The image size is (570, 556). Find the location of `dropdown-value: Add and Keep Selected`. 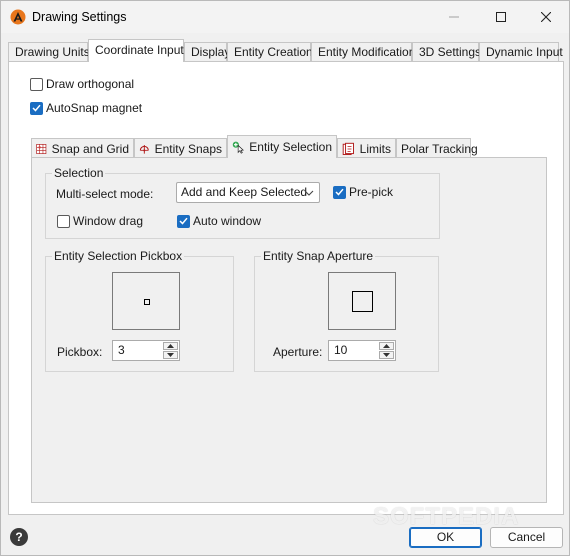

dropdown-value: Add and Keep Selected is located at coordinates (244, 192).